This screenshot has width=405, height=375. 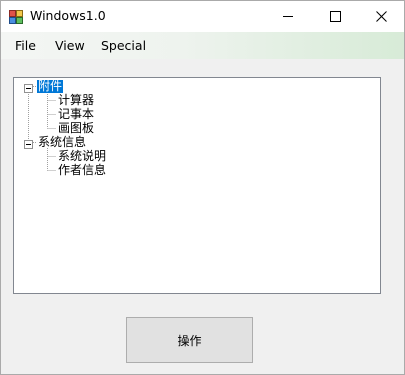 What do you see at coordinates (16, 17) in the screenshot?
I see `app-window-icon` at bounding box center [16, 17].